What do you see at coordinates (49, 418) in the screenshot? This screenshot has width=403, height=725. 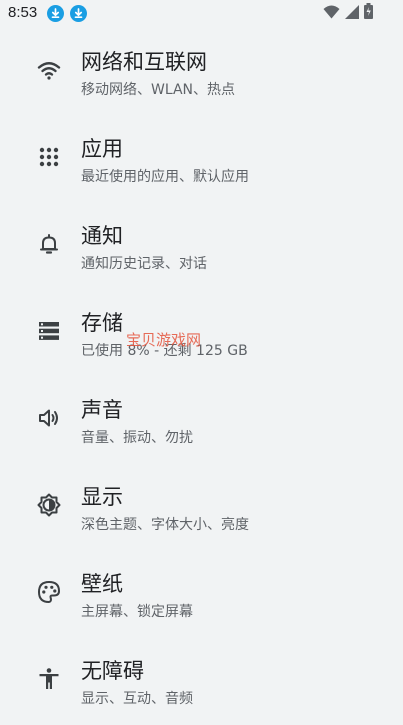 I see `volume-icon` at bounding box center [49, 418].